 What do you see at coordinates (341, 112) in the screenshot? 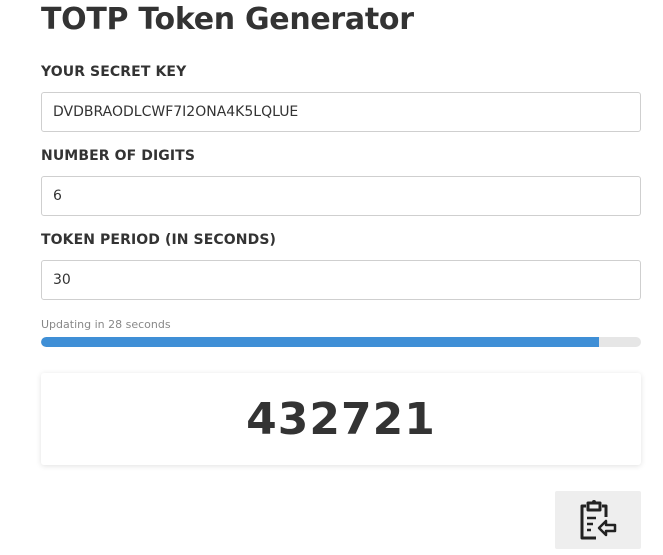
I see `secret-key-input` at bounding box center [341, 112].